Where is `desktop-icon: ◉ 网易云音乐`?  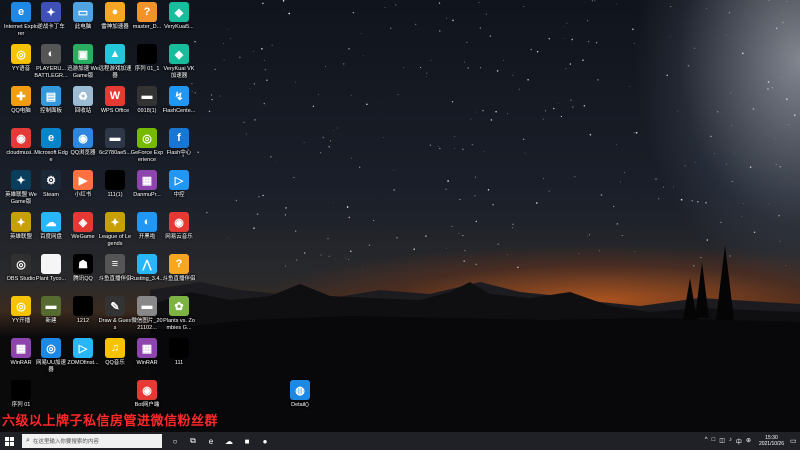
desktop-icon: ◉ 网易云音乐 is located at coordinates (179, 226).